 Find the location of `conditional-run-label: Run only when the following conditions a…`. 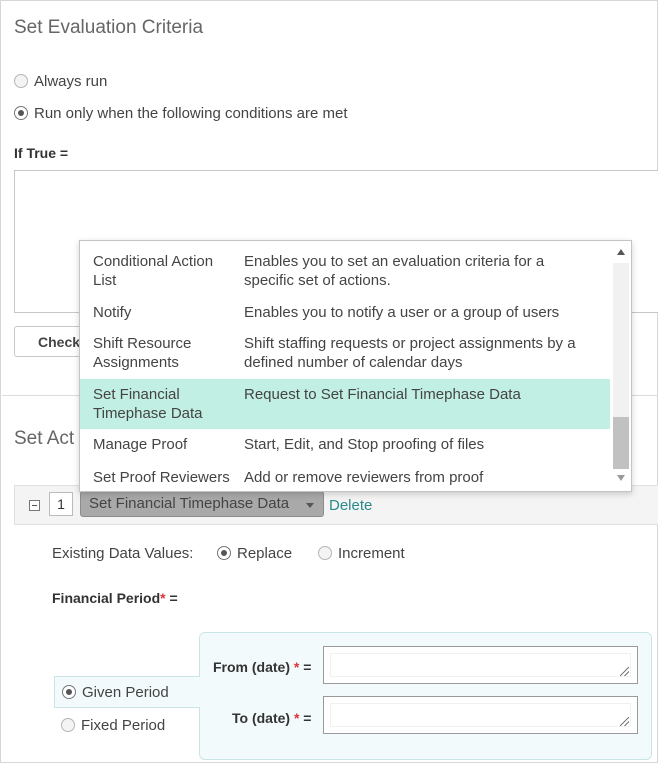

conditional-run-label: Run only when the following conditions a… is located at coordinates (191, 113).